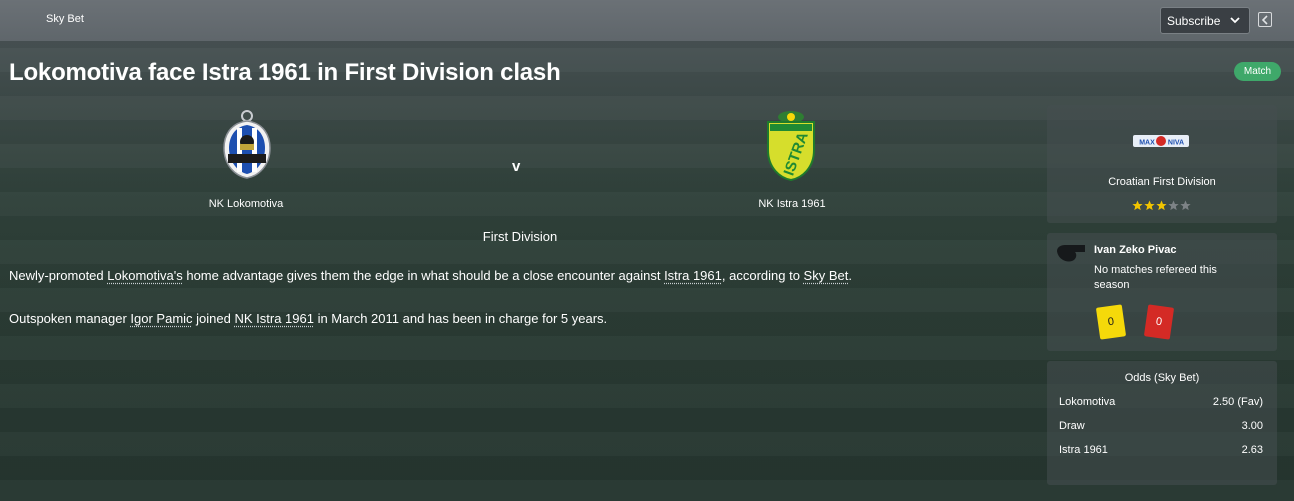 The image size is (1294, 501). Describe the element at coordinates (791, 146) in the screenshot. I see `istra-crest-icon: ISTRA` at that location.